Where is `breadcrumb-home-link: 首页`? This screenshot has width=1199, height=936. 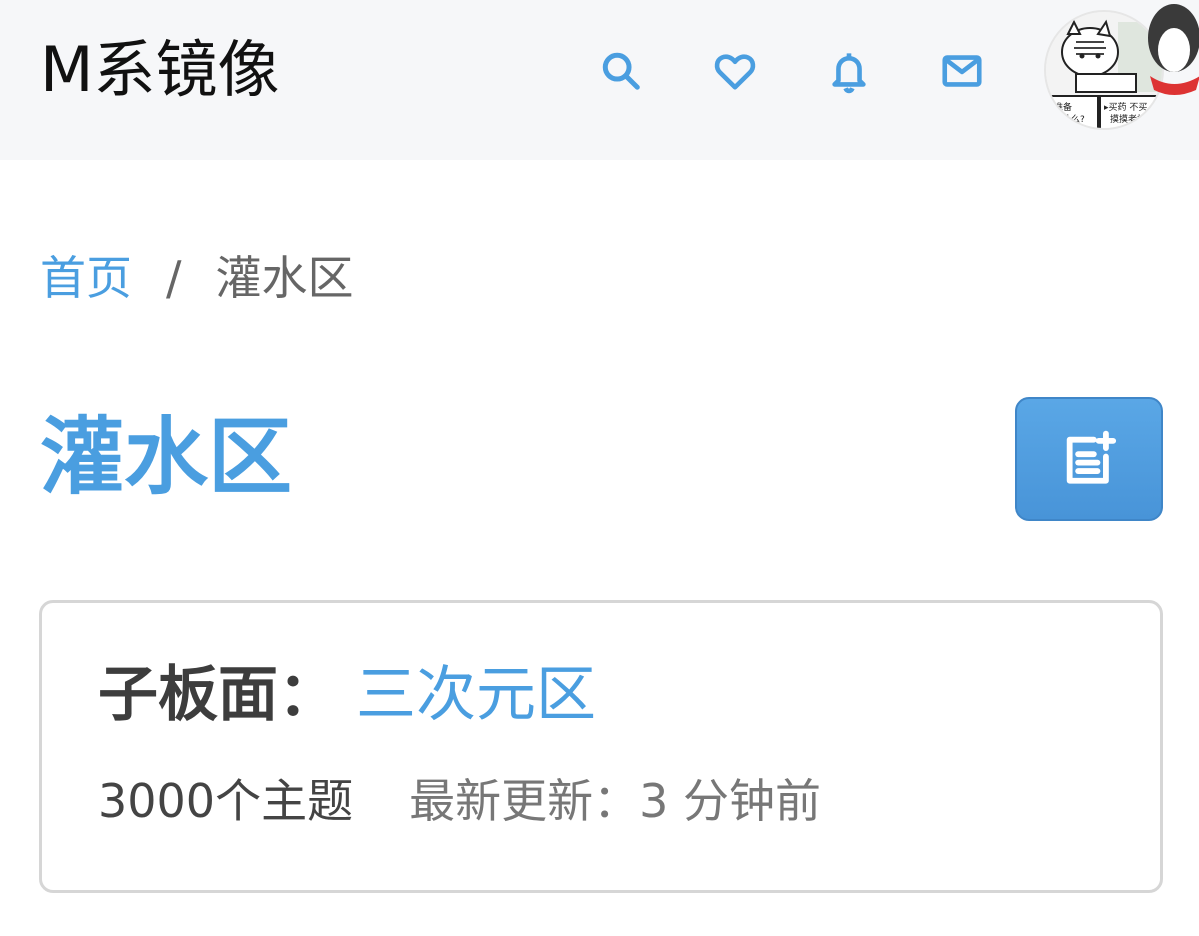
breadcrumb-home-link: 首页 is located at coordinates (86, 278).